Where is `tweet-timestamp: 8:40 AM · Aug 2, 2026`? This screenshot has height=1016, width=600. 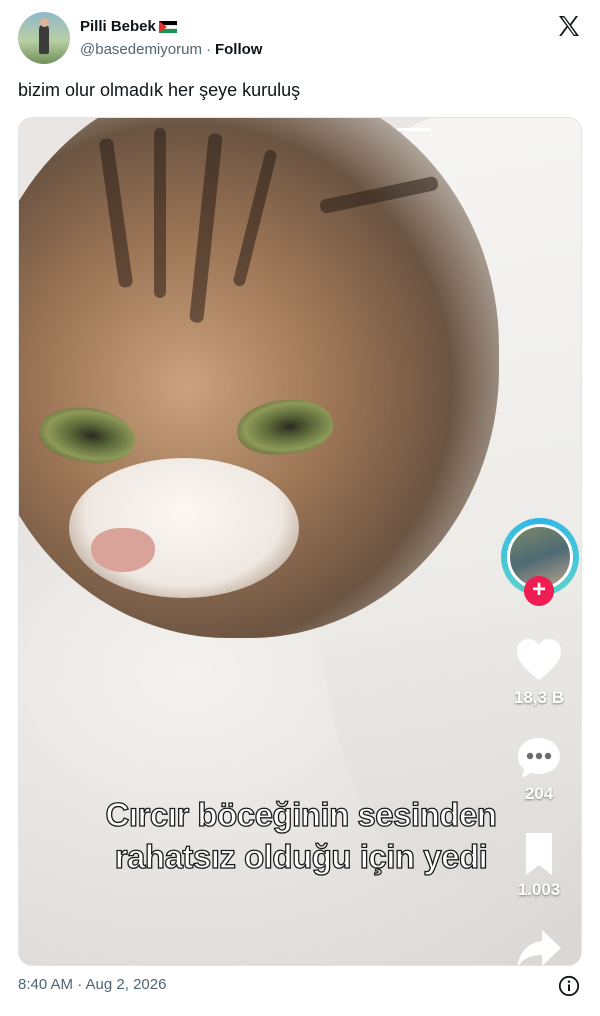 tweet-timestamp: 8:40 AM · Aug 2, 2026 is located at coordinates (92, 984).